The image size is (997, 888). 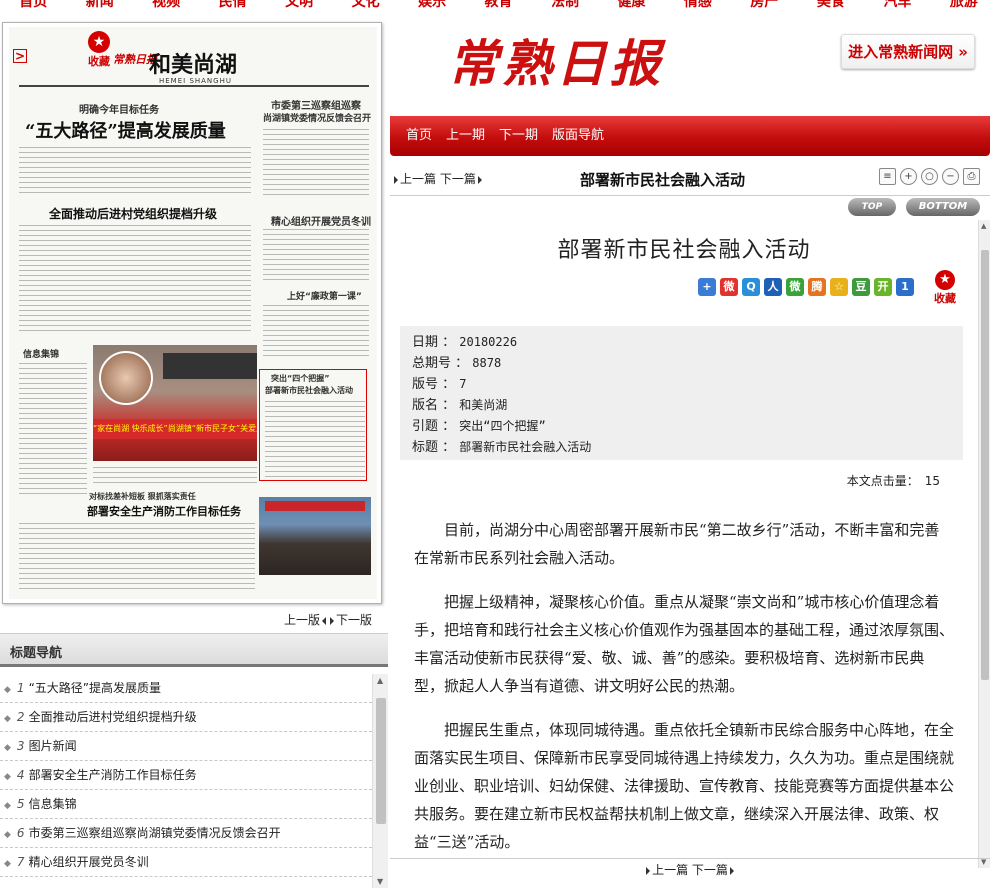 I want to click on prev-page-link: 上一版, so click(x=302, y=620).